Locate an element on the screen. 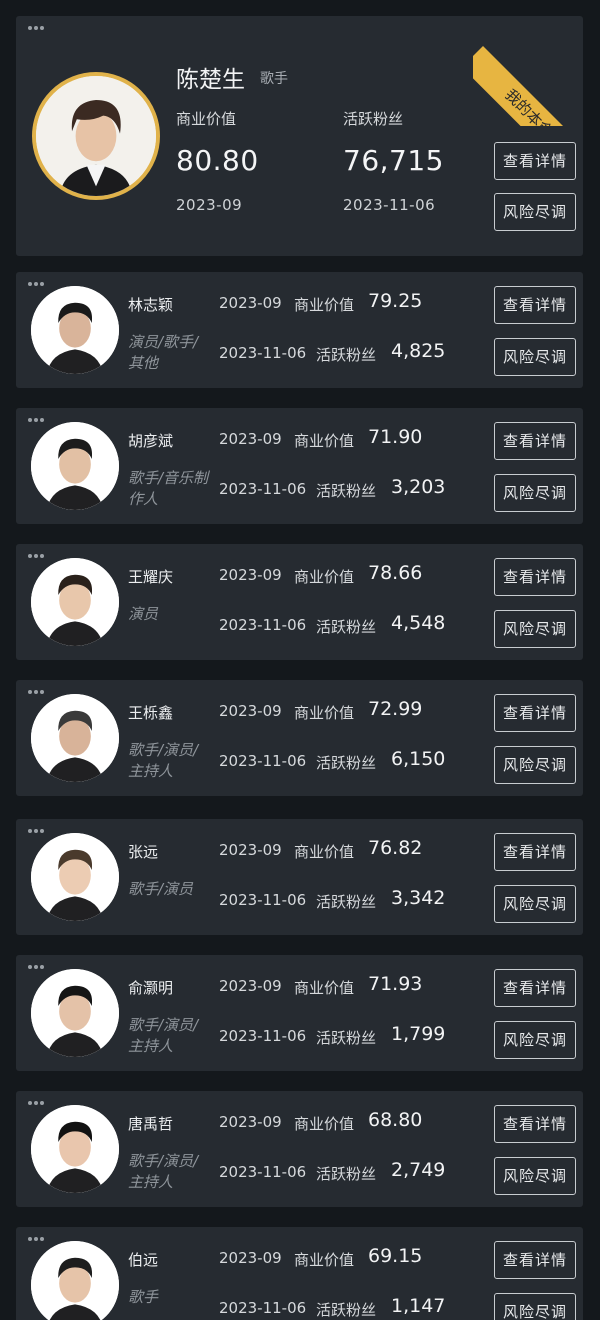 This screenshot has width=600, height=1320. artist-roles: 演员 is located at coordinates (143, 614).